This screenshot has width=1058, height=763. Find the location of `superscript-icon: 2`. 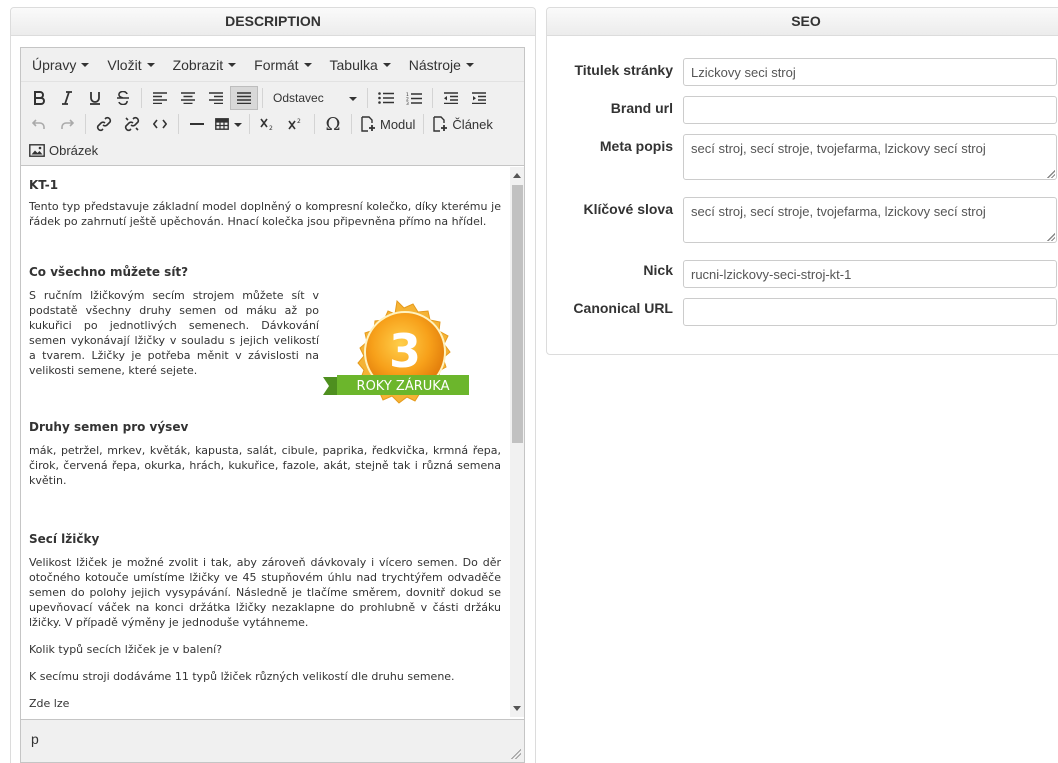

superscript-icon: 2 is located at coordinates (294, 124).